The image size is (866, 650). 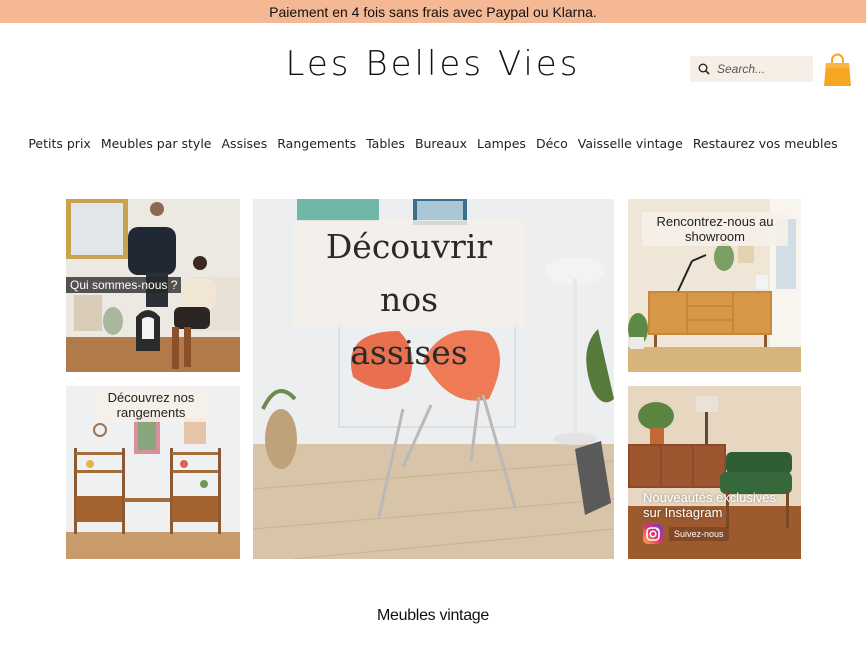 What do you see at coordinates (385, 143) in the screenshot?
I see `nav-item-tables: Tables` at bounding box center [385, 143].